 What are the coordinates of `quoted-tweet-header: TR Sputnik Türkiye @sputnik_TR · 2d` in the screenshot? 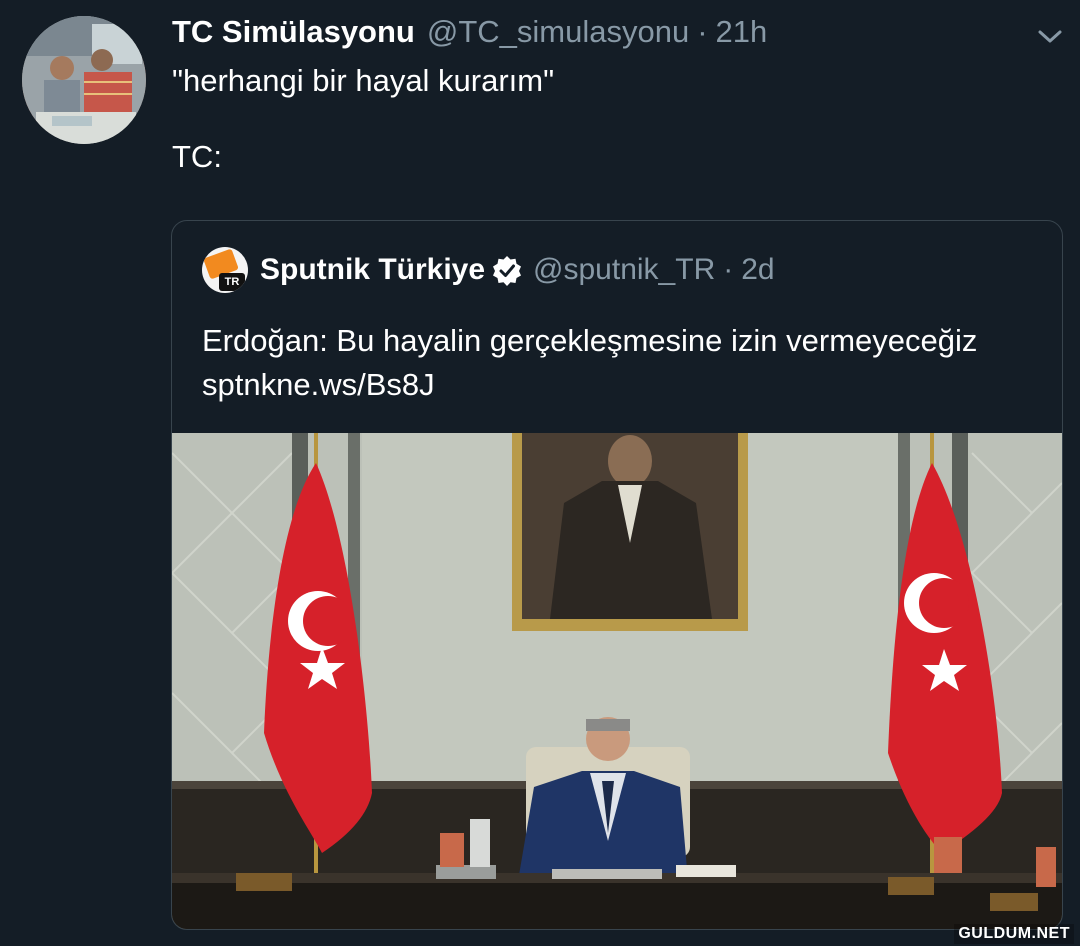 It's located at (488, 270).